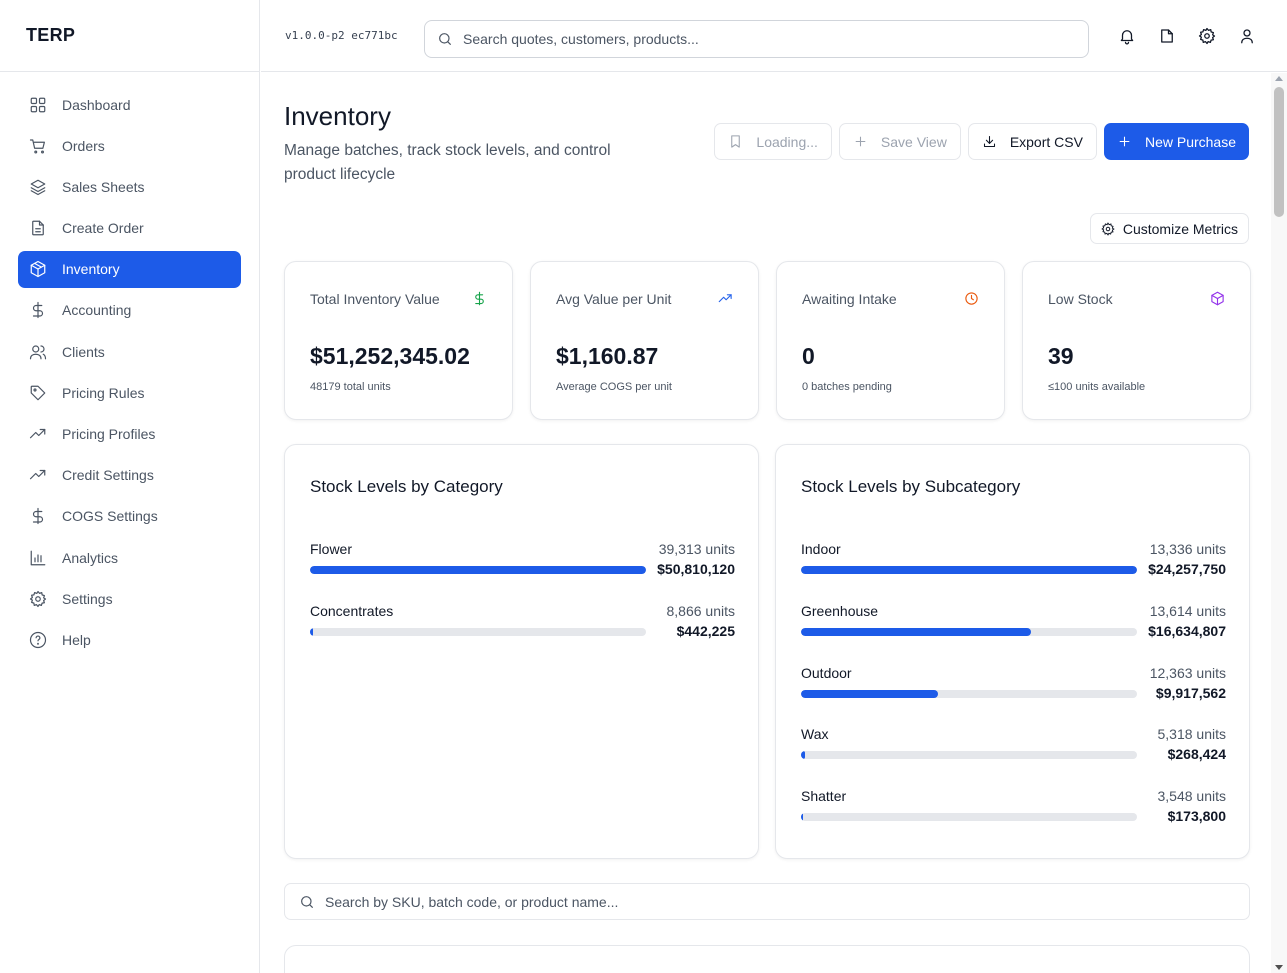 This screenshot has width=1287, height=973. I want to click on global-search, so click(756, 39).